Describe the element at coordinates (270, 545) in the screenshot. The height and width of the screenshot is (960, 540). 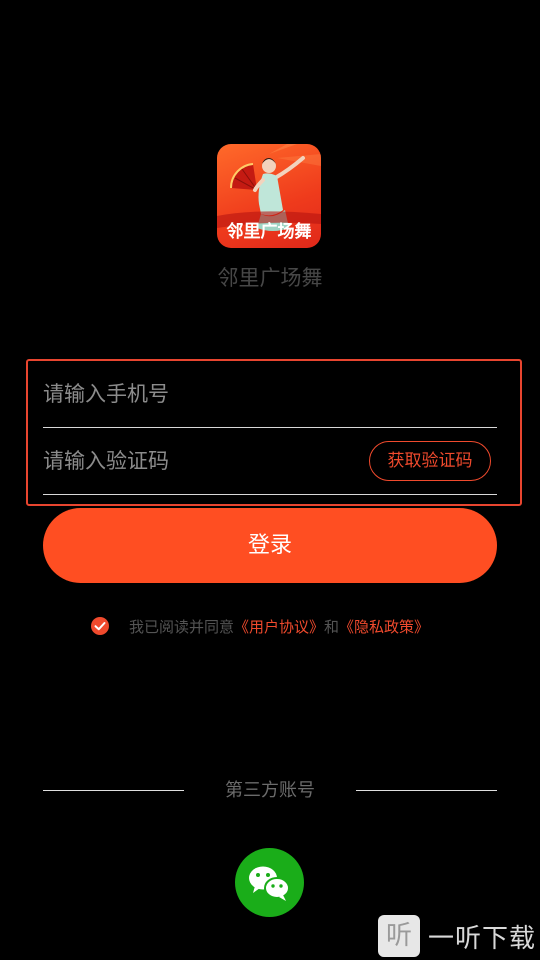
I see `login-button: 登录` at that location.